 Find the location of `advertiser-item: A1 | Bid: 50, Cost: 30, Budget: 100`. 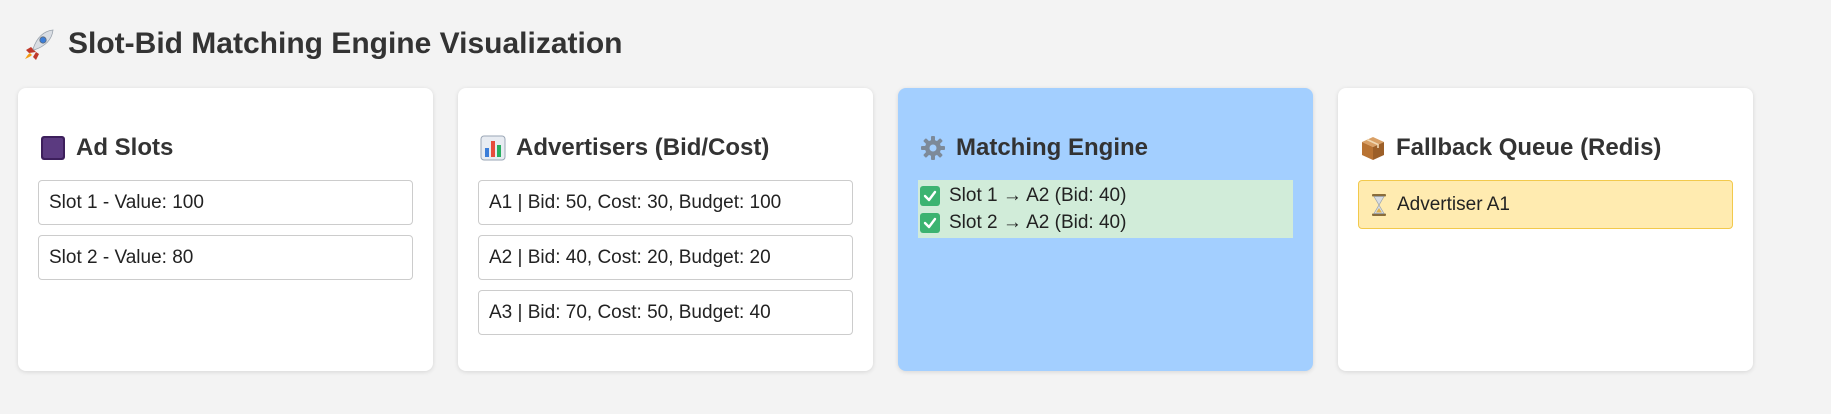

advertiser-item: A1 | Bid: 50, Cost: 30, Budget: 100 is located at coordinates (665, 202).